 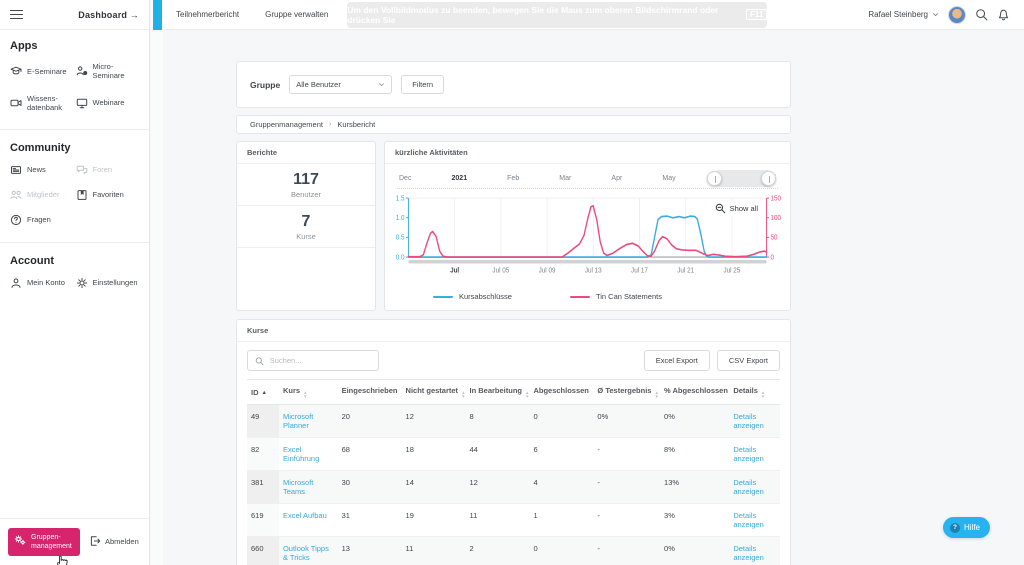 What do you see at coordinates (695, 392) in the screenshot?
I see `column-header-%-abgeschlossen: % Abgeschlossen▲▼` at bounding box center [695, 392].